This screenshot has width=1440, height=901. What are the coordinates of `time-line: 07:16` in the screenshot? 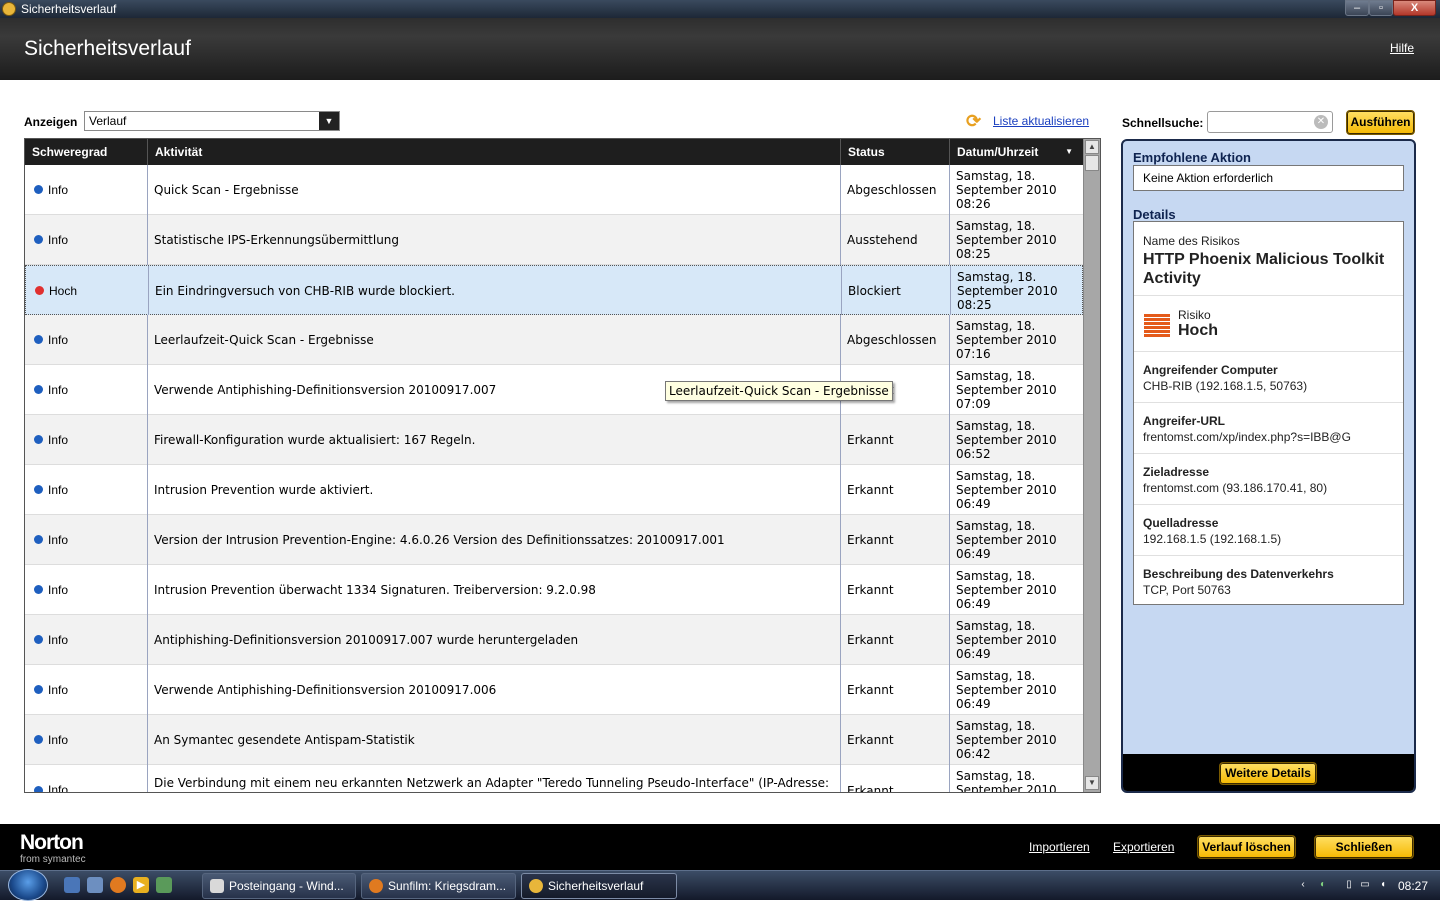 It's located at (973, 354).